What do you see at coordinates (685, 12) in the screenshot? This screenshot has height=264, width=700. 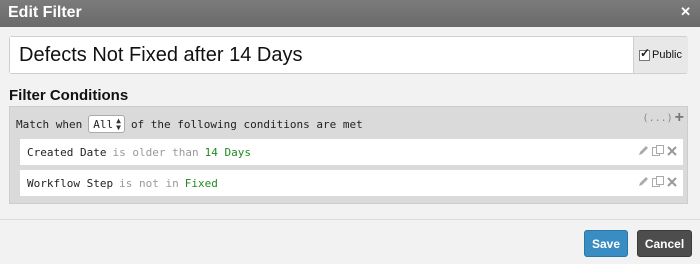 I see `close-icon: ✕` at bounding box center [685, 12].